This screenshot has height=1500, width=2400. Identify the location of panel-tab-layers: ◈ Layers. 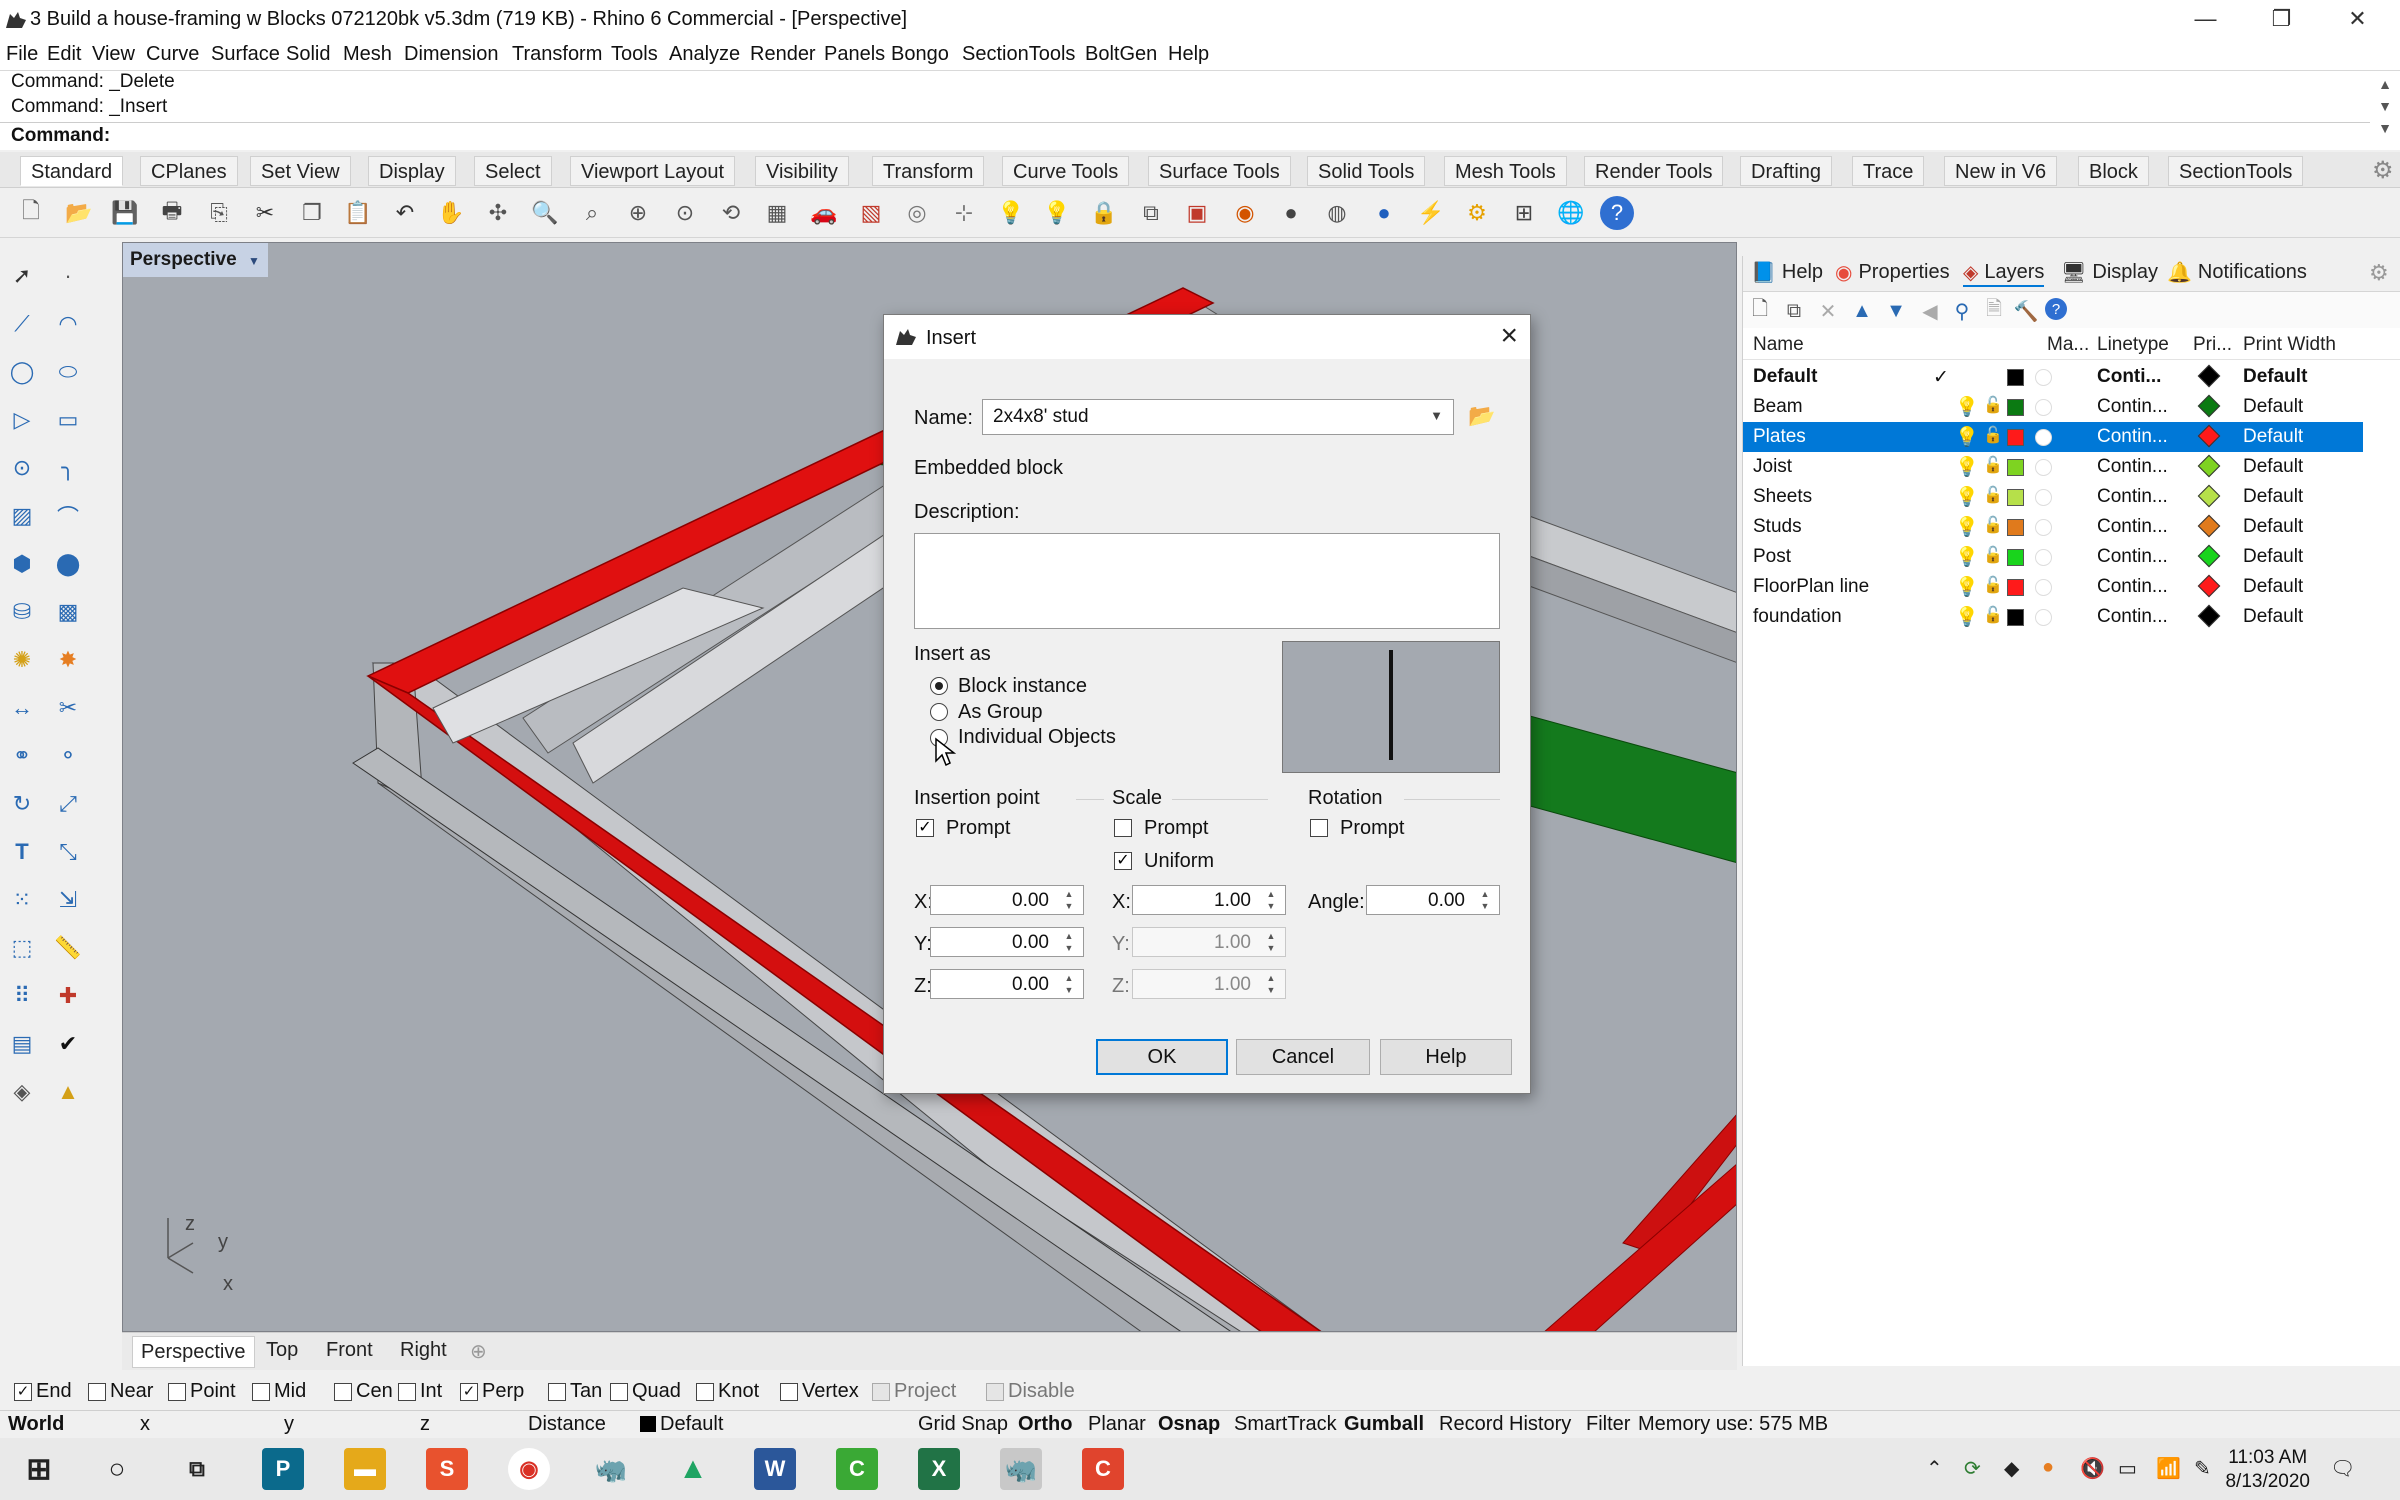
(2004, 273).